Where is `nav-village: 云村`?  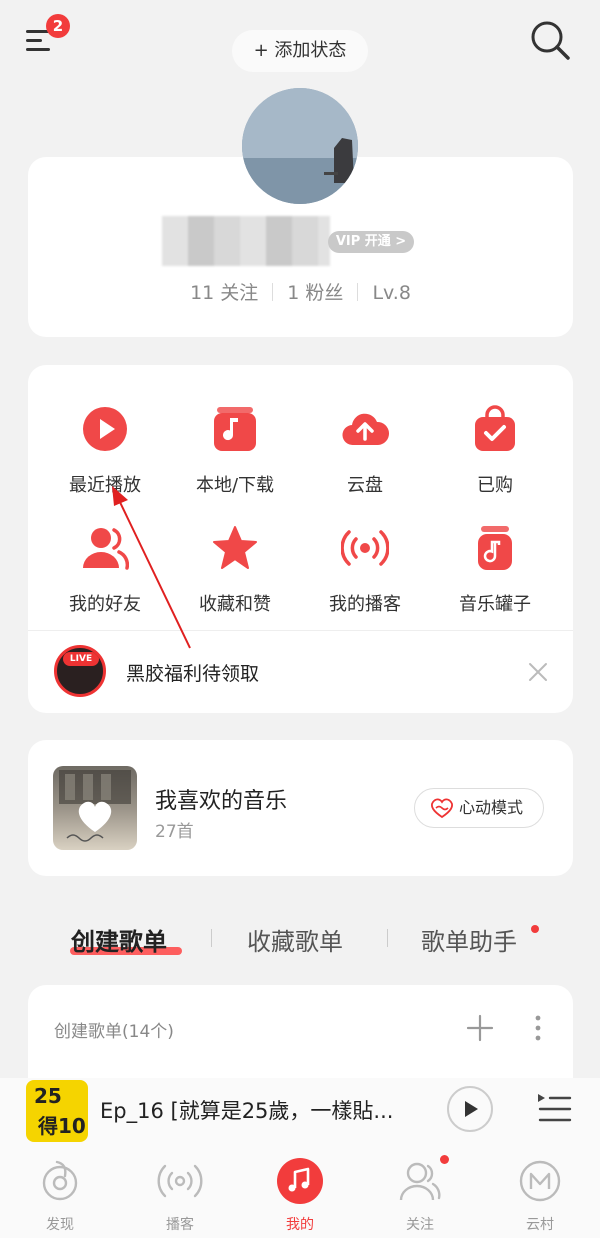
nav-village: 云村 is located at coordinates (540, 1196).